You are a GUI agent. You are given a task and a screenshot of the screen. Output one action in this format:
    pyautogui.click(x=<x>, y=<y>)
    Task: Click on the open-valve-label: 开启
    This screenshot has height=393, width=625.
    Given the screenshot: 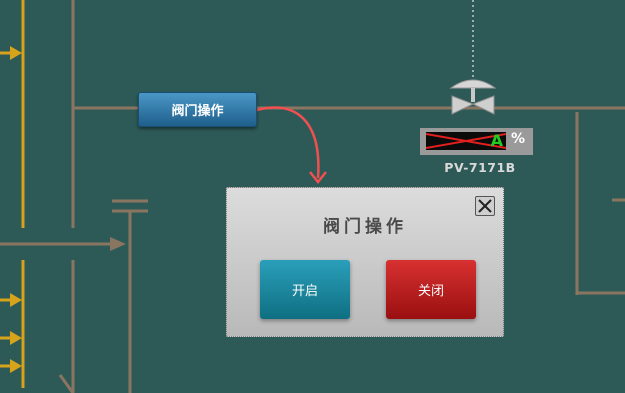 What is the action you would take?
    pyautogui.click(x=304, y=291)
    